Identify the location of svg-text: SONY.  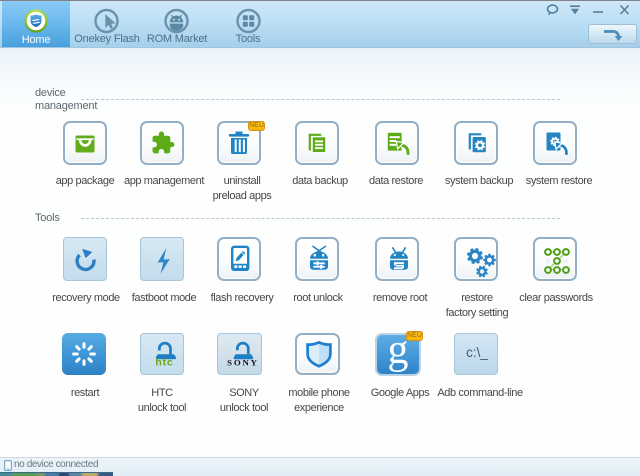
(243, 362).